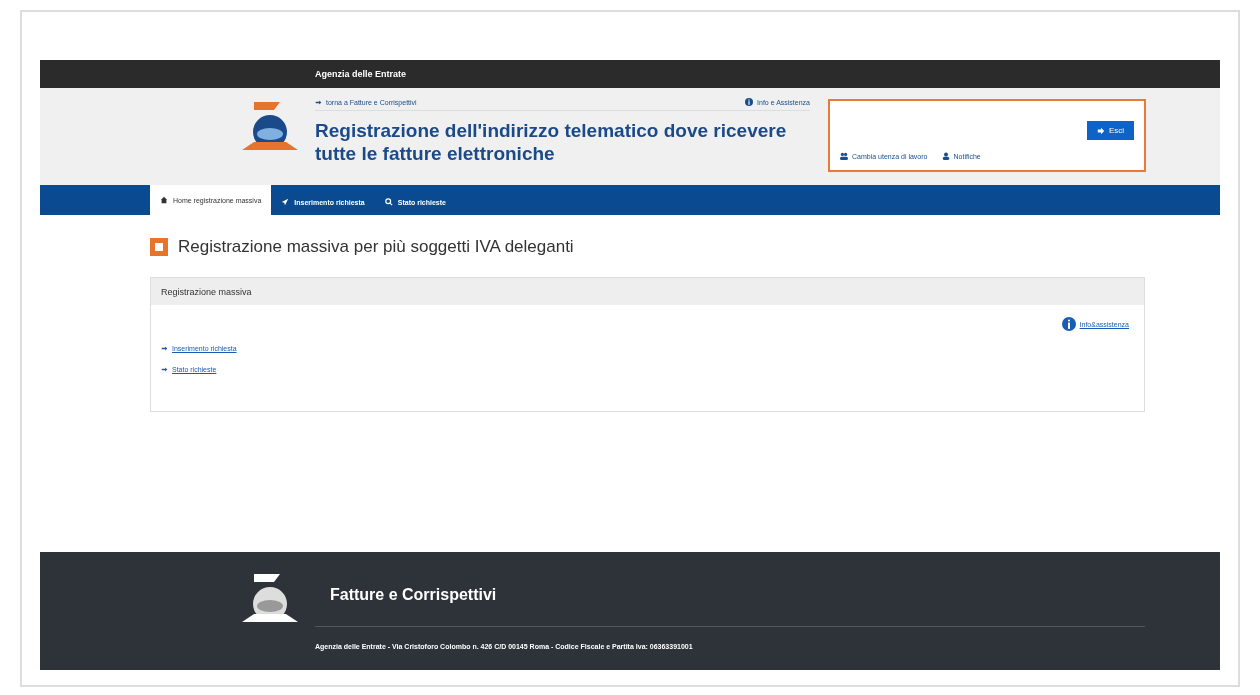 The image size is (1260, 695). I want to click on send-icon, so click(285, 202).